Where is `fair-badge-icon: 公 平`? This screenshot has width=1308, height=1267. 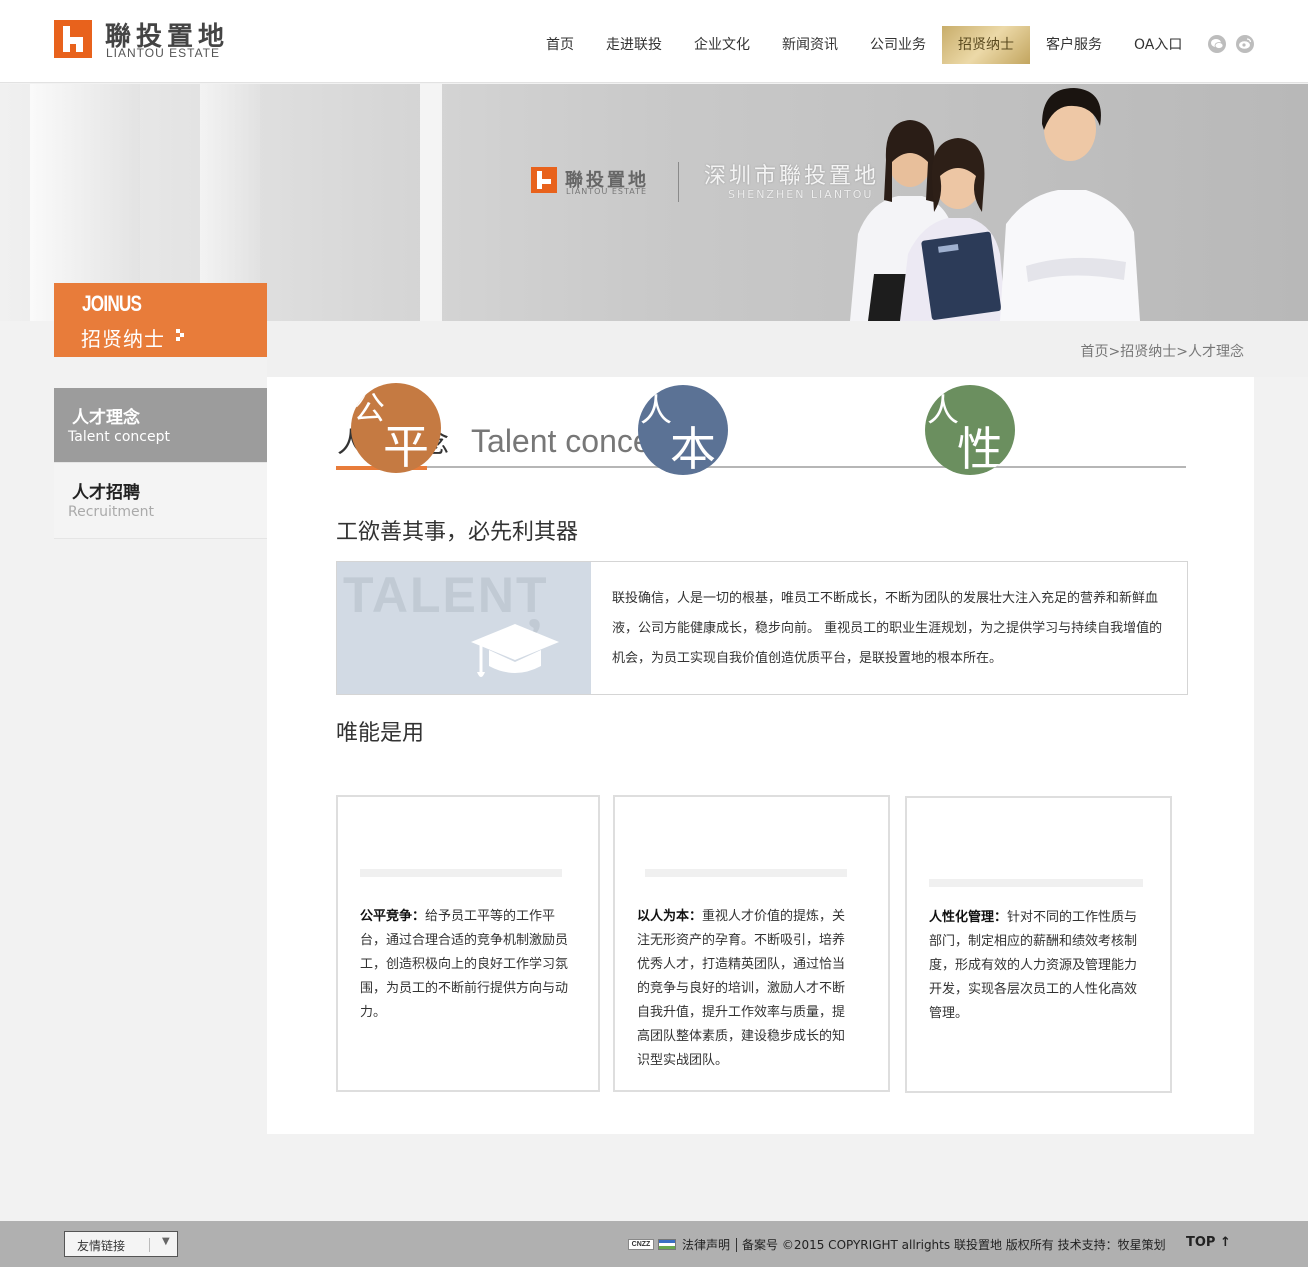 fair-badge-icon: 公 平 is located at coordinates (396, 428).